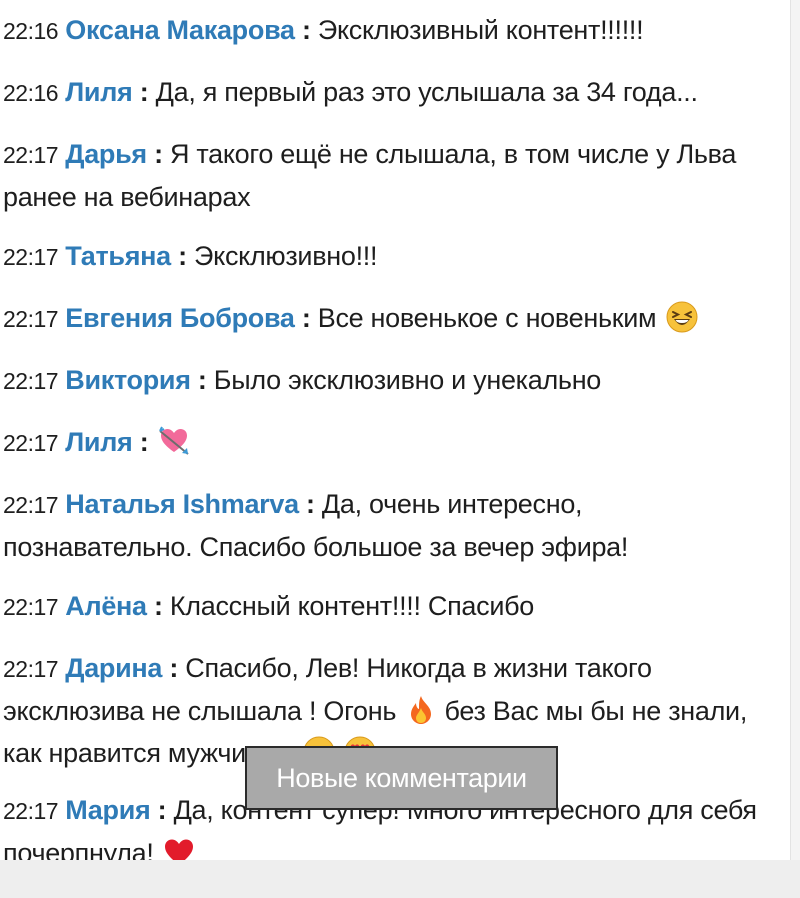 Image resolution: width=800 pixels, height=898 pixels. What do you see at coordinates (106, 606) in the screenshot?
I see `message-author: Алёна` at bounding box center [106, 606].